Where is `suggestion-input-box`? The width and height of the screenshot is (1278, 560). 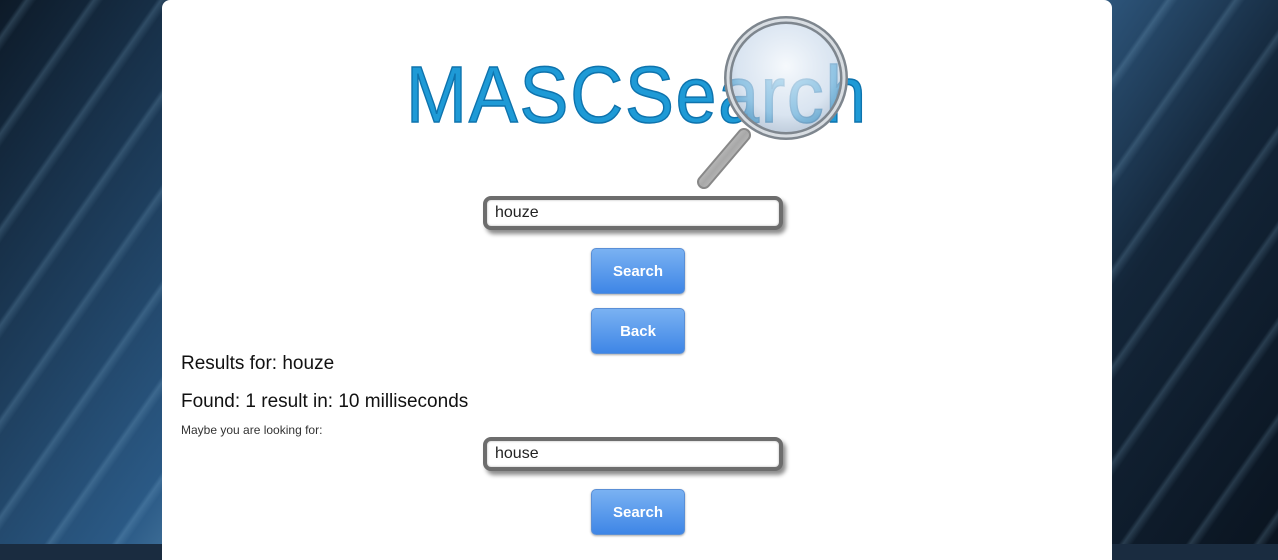 suggestion-input-box is located at coordinates (633, 454).